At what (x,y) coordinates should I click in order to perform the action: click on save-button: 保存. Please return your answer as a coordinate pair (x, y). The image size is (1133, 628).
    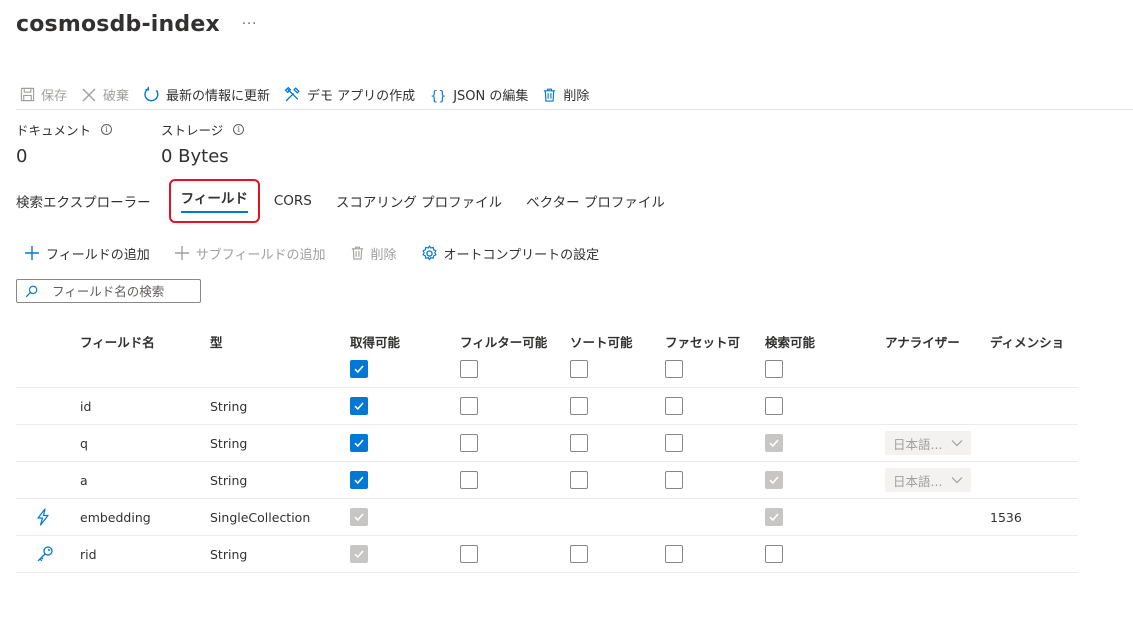
    Looking at the image, I should click on (43, 95).